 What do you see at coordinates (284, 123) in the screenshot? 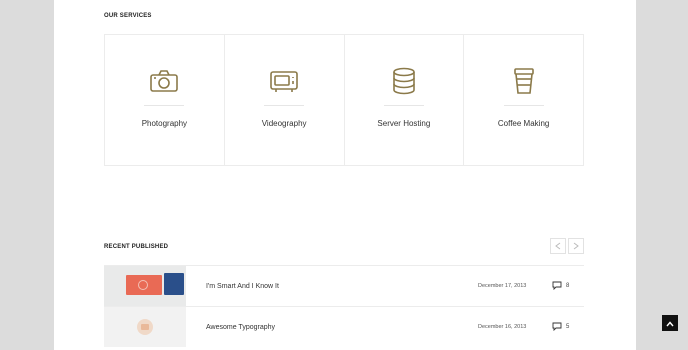
I see `service-label: Videography` at bounding box center [284, 123].